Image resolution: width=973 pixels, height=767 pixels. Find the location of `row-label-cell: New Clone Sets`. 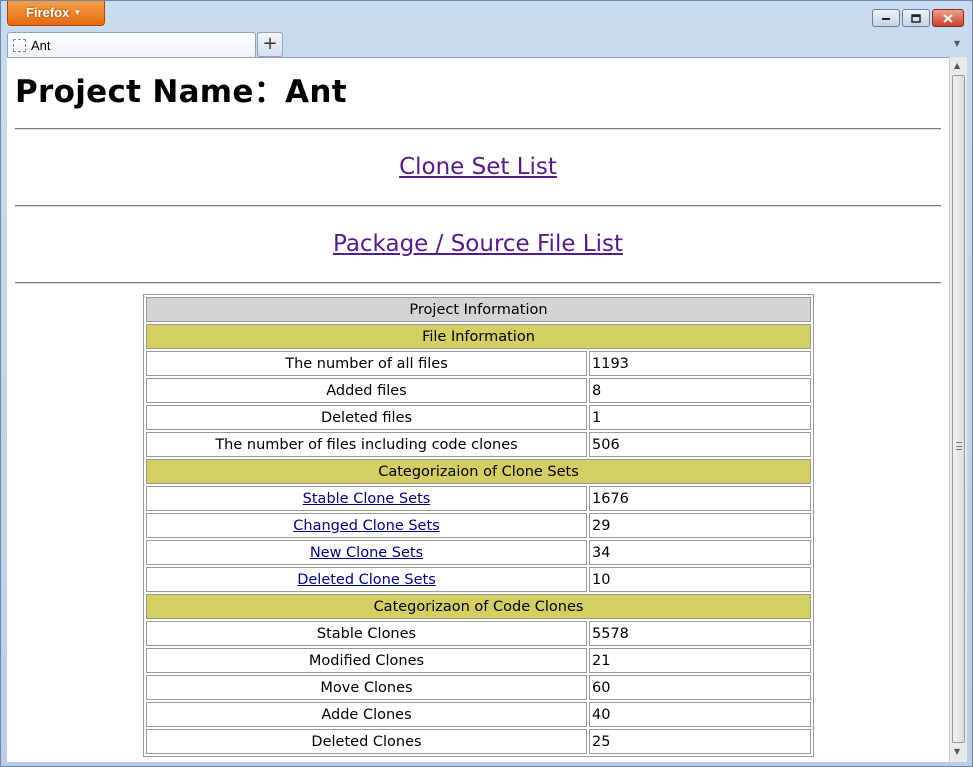

row-label-cell: New Clone Sets is located at coordinates (366, 552).